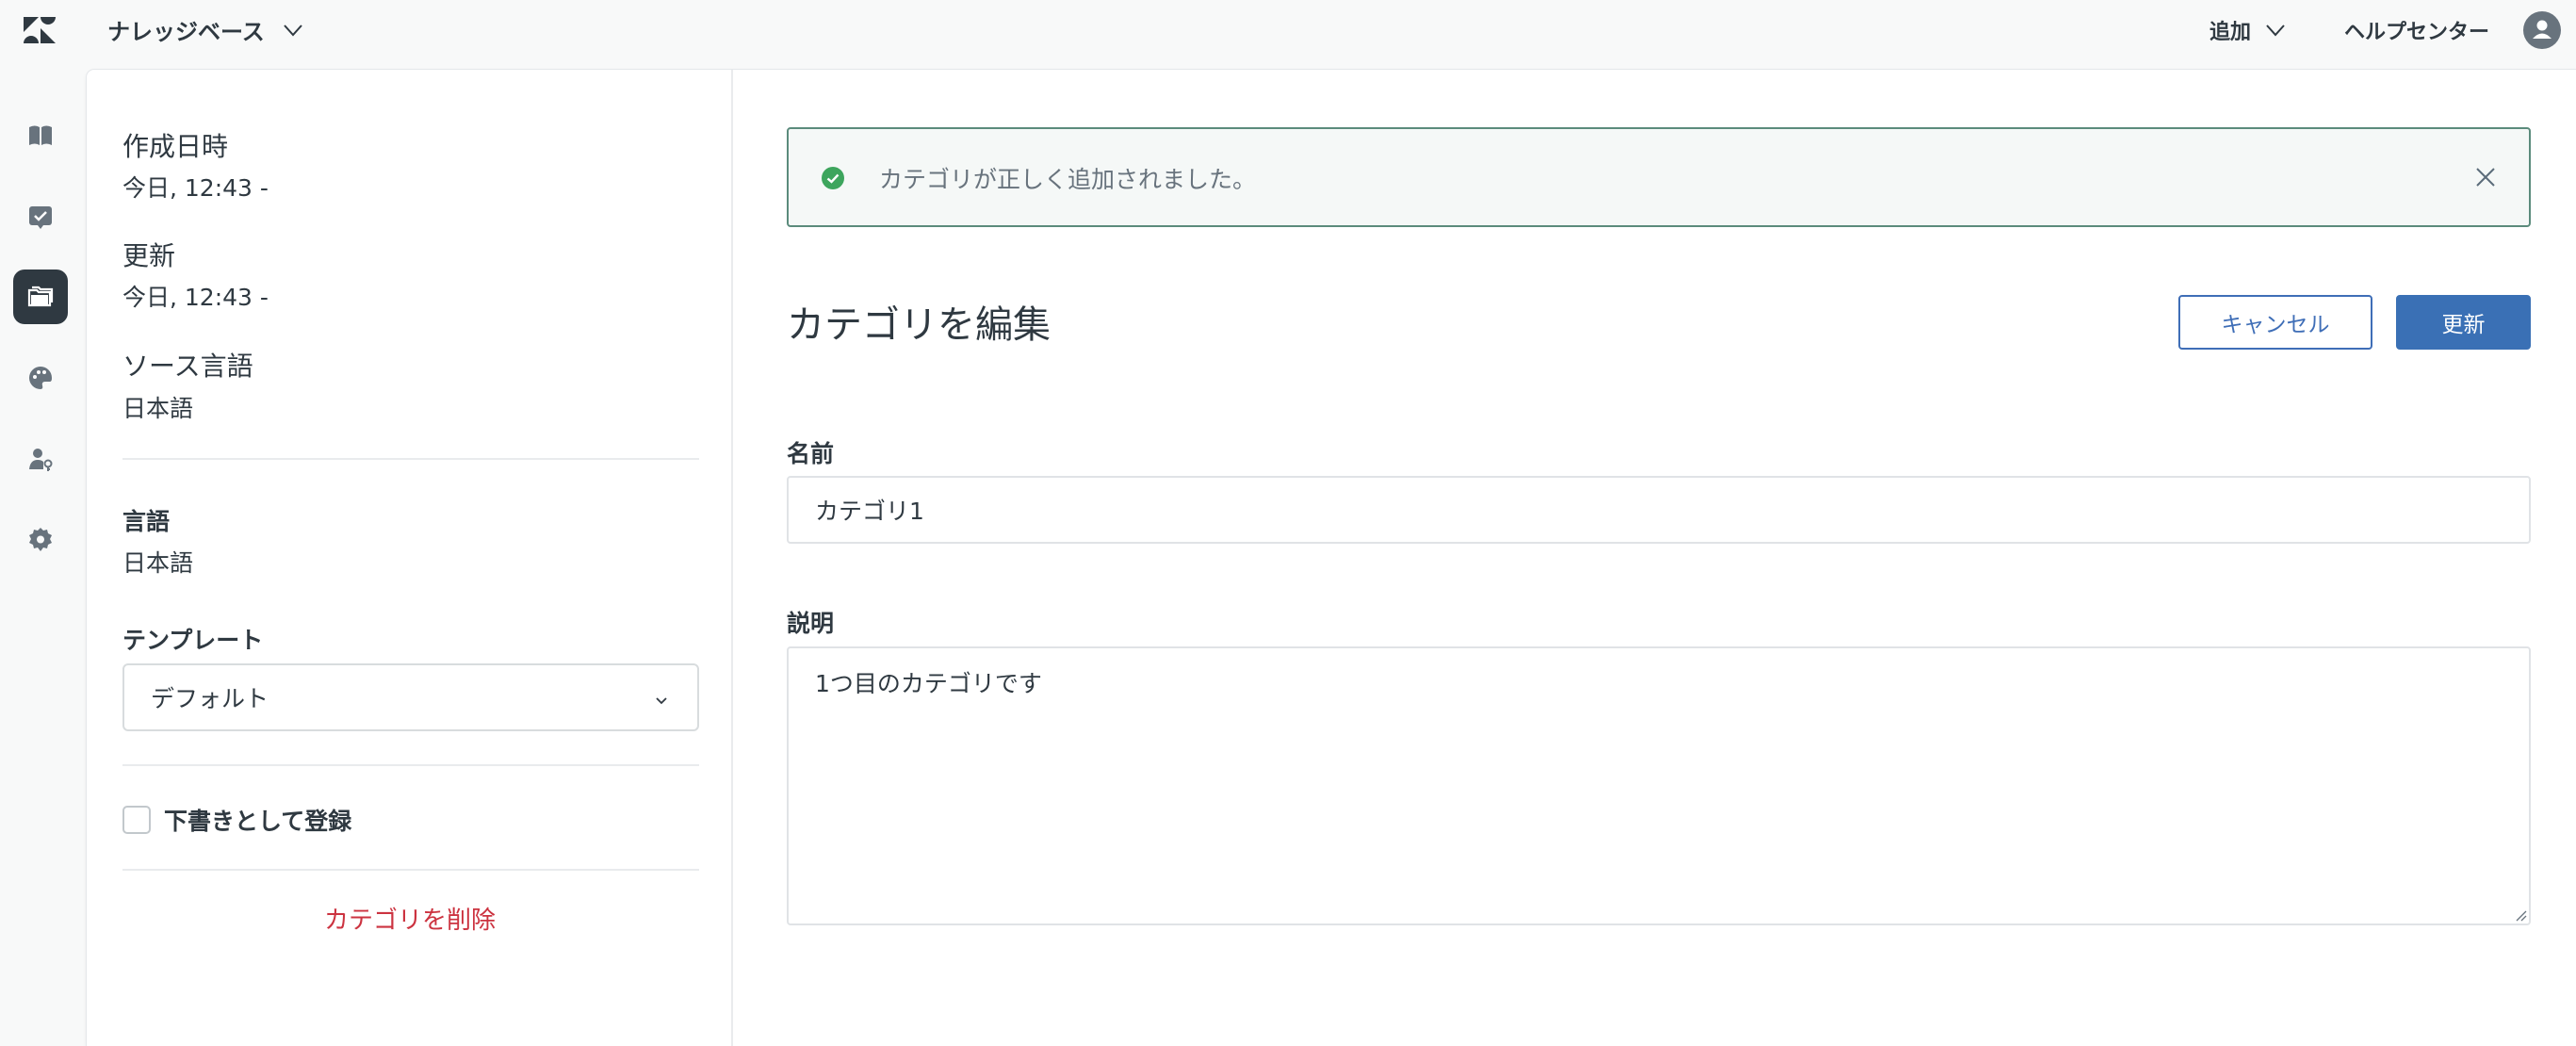 The height and width of the screenshot is (1046, 2576). I want to click on template-select: デフォルト, so click(410, 697).